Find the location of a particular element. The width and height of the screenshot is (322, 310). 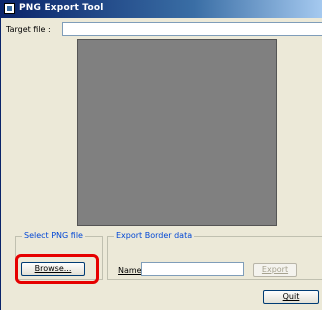

export-border-legend: Export Border data is located at coordinates (154, 235).